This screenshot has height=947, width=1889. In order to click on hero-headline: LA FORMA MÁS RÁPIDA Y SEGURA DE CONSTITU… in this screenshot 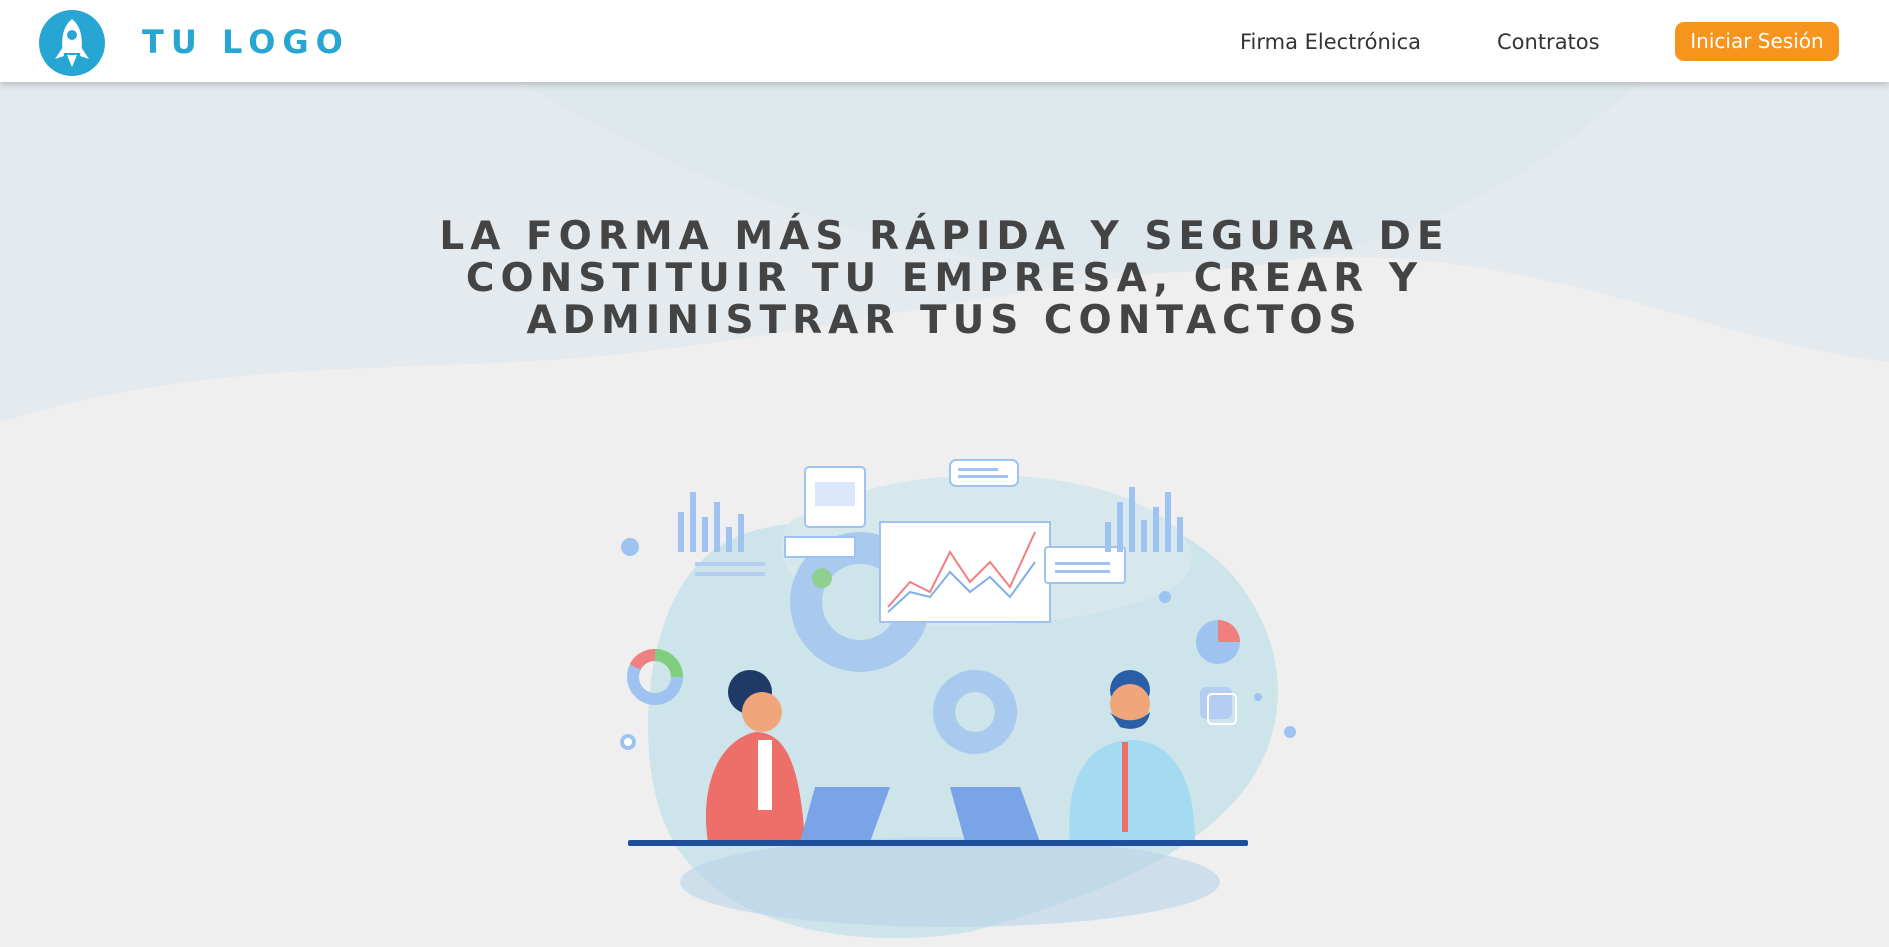, I will do `click(944, 278)`.